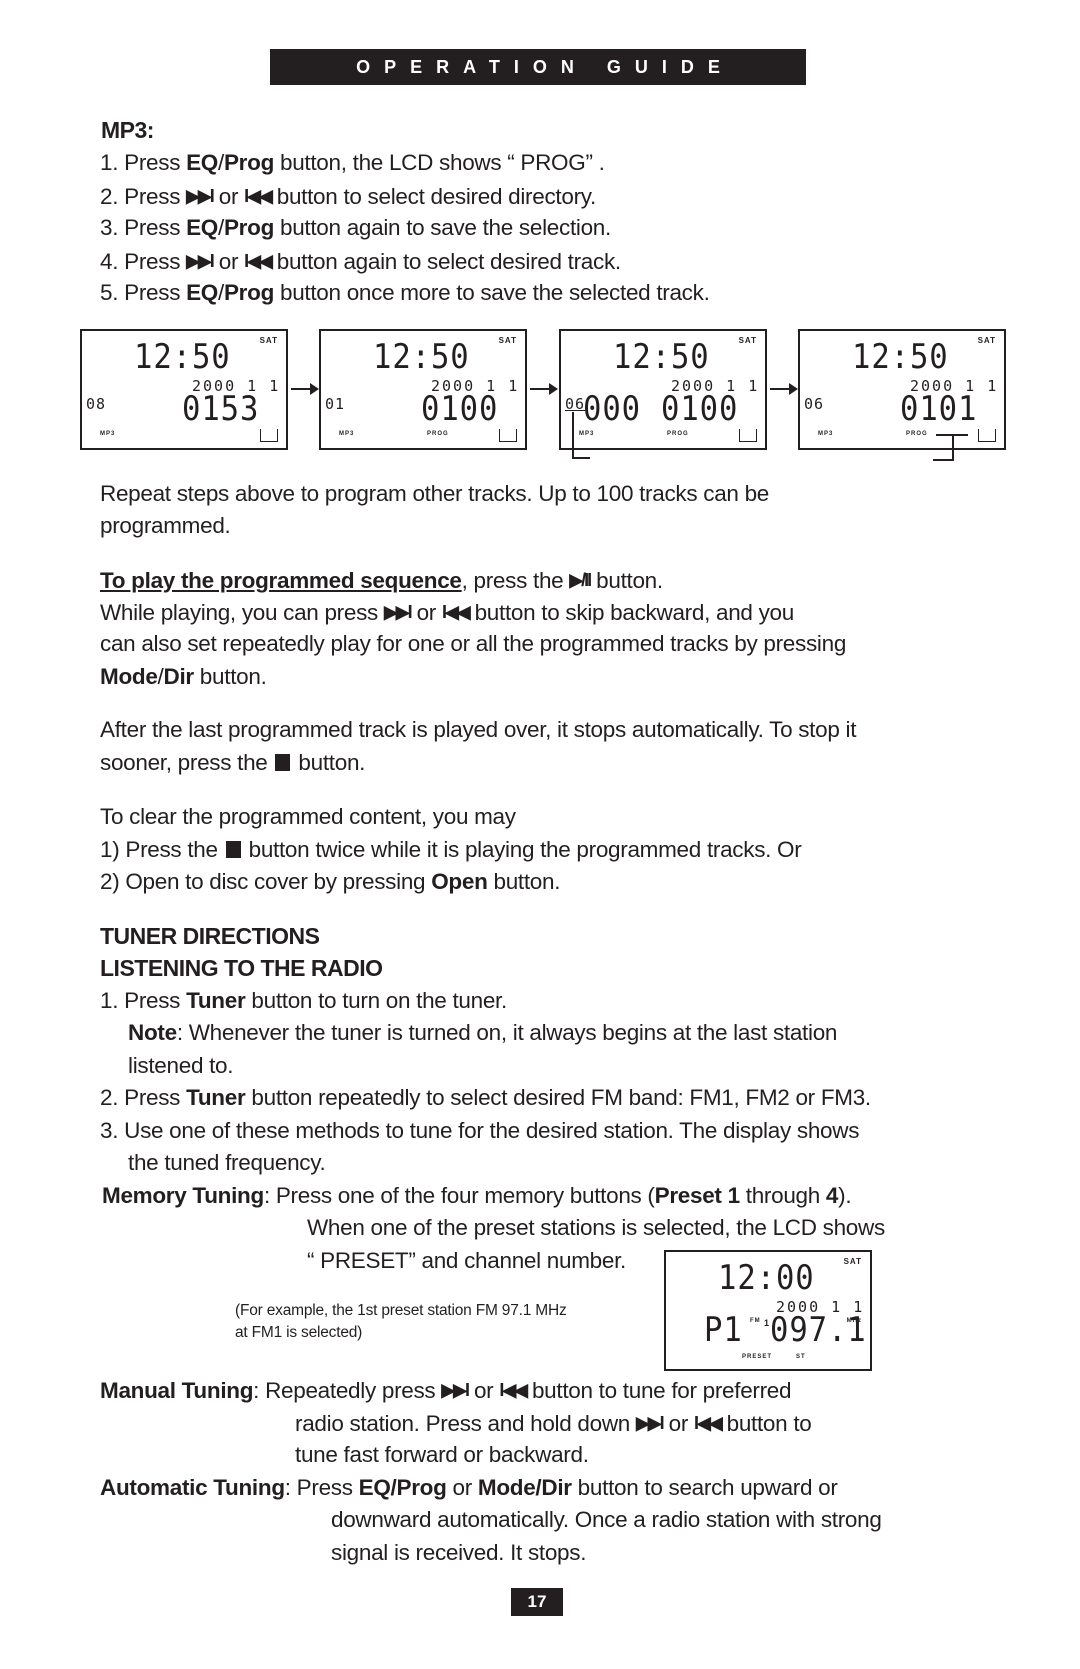  What do you see at coordinates (242, 612) in the screenshot?
I see `text: While playing, you can press` at bounding box center [242, 612].